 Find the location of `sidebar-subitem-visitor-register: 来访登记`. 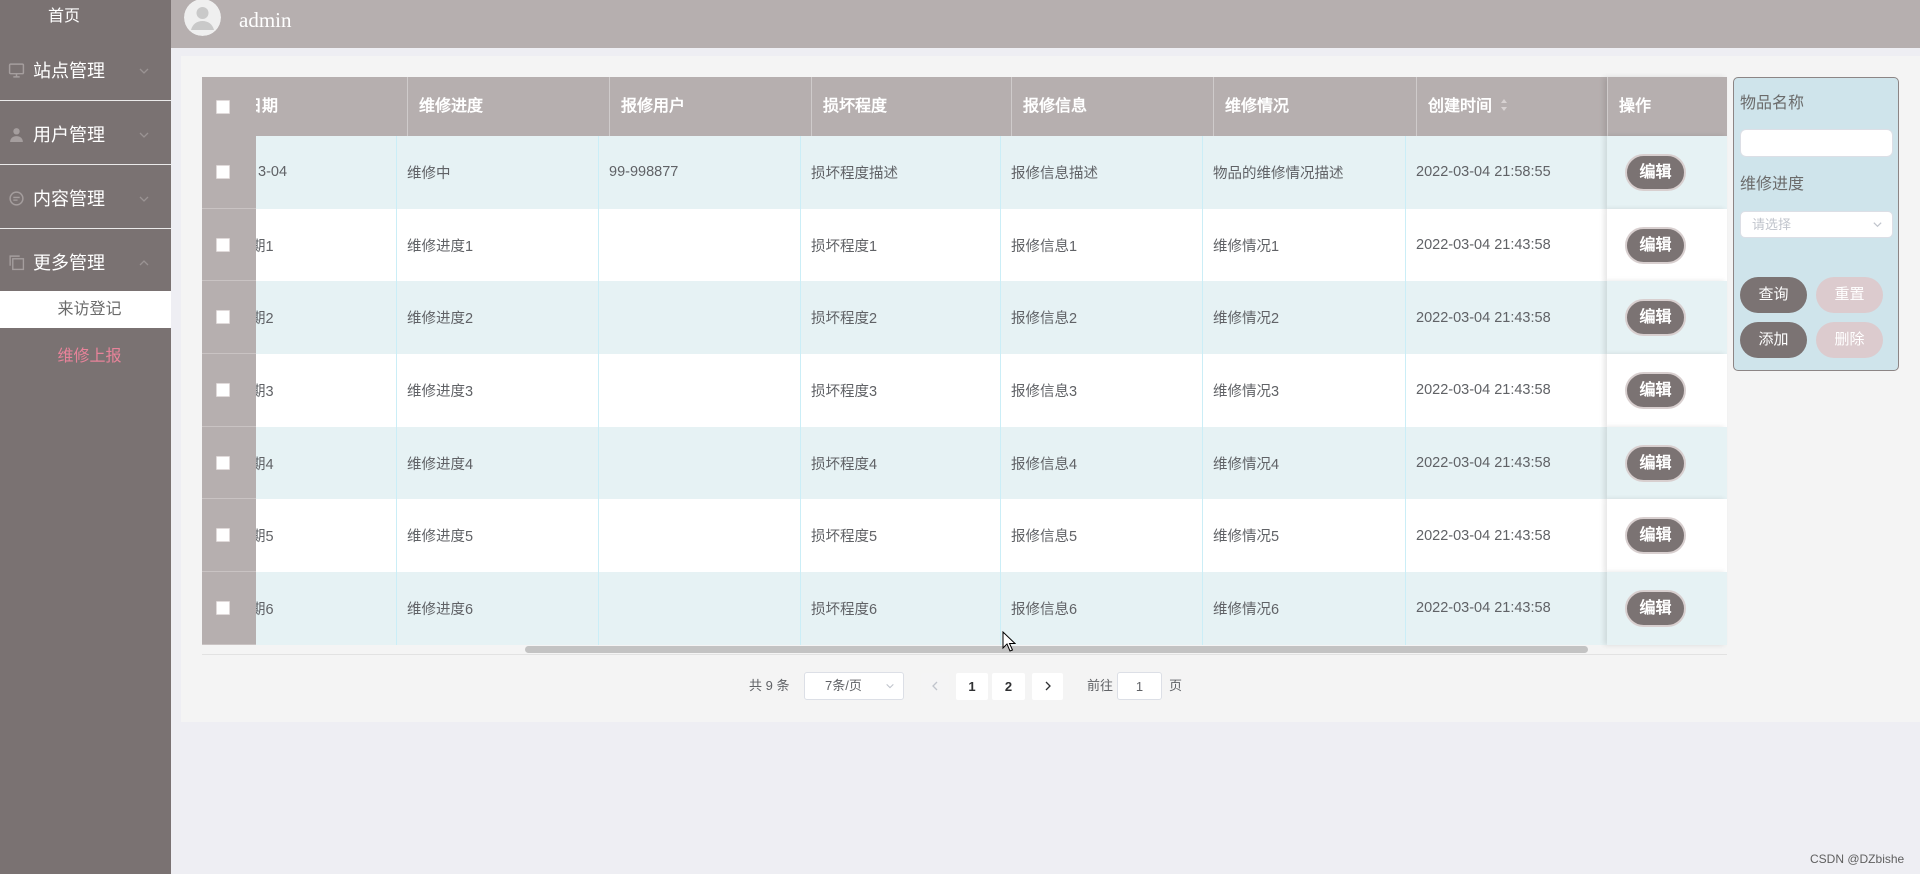

sidebar-subitem-visitor-register: 来访登记 is located at coordinates (85, 309).